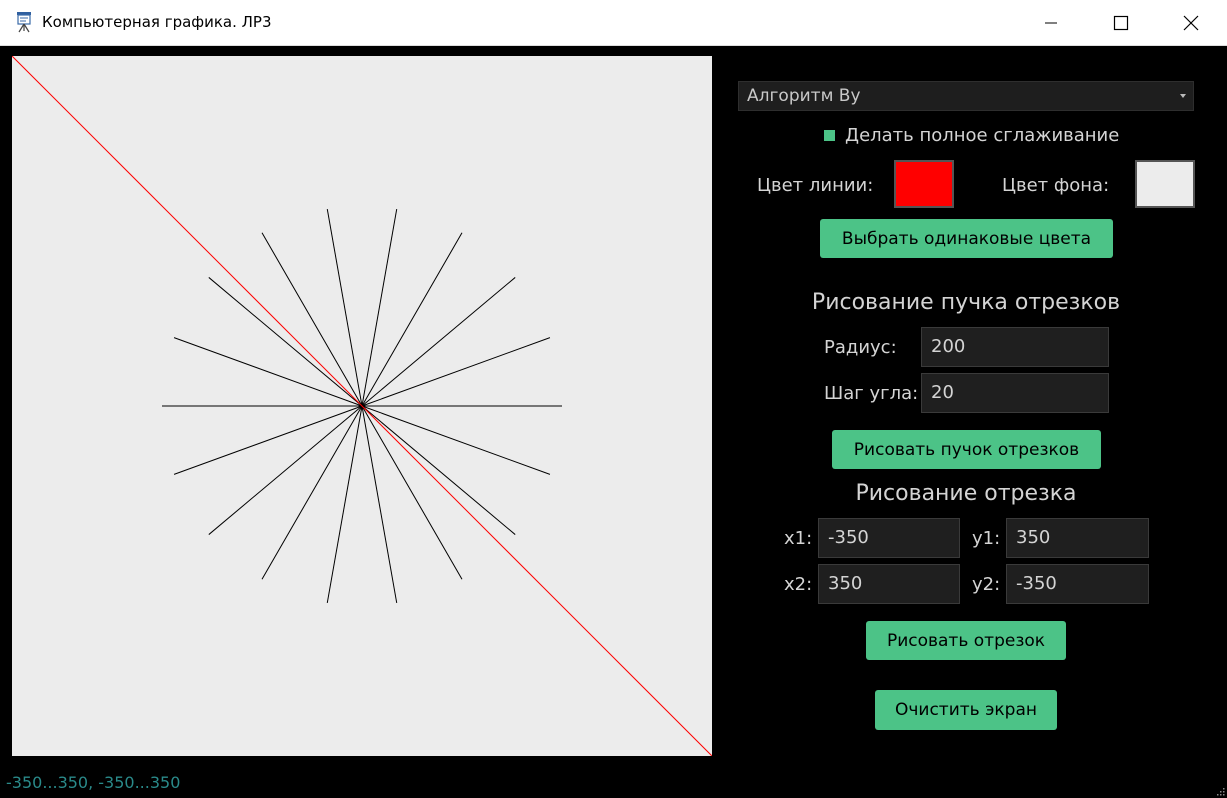 This screenshot has height=798, width=1227. Describe the element at coordinates (966, 640) in the screenshot. I see `draw-segment-button: Рисовать отрезок` at that location.